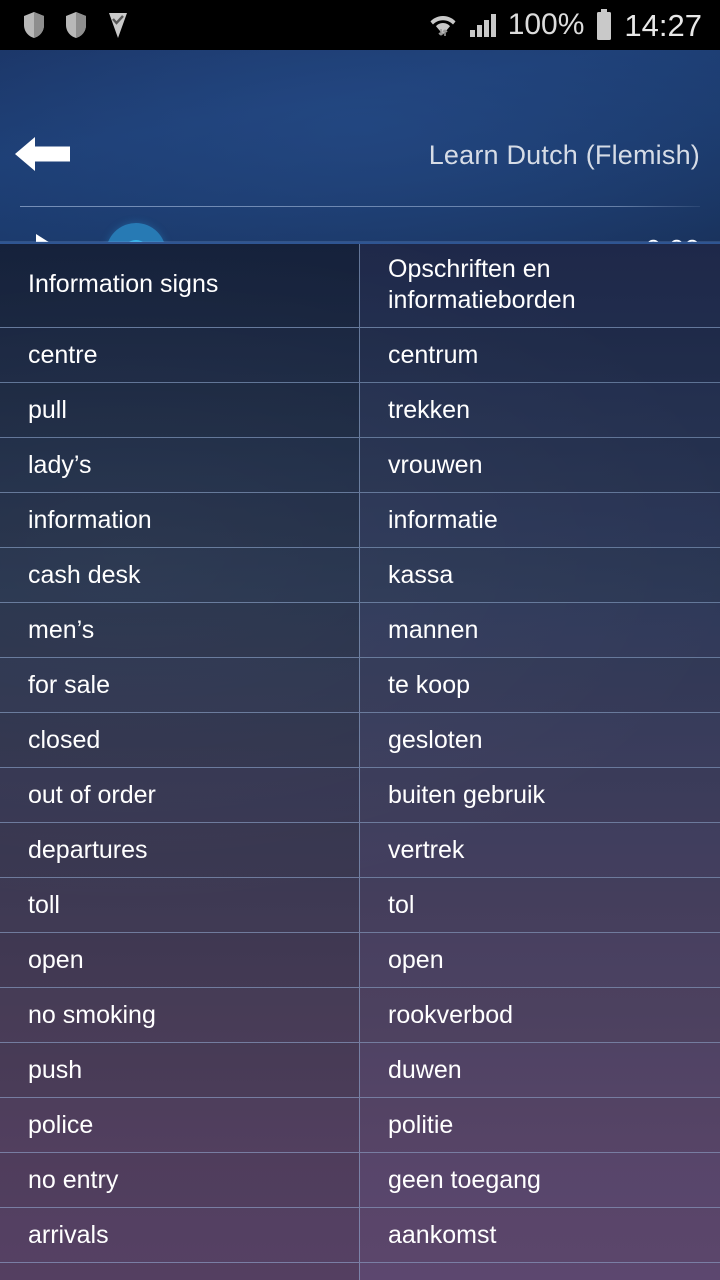  I want to click on table-row: pull trekken, so click(360, 410).